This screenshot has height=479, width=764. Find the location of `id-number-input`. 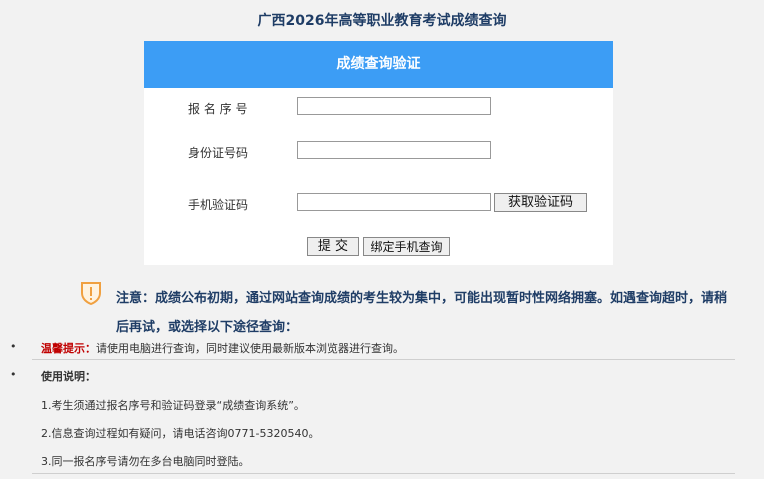

id-number-input is located at coordinates (394, 150).